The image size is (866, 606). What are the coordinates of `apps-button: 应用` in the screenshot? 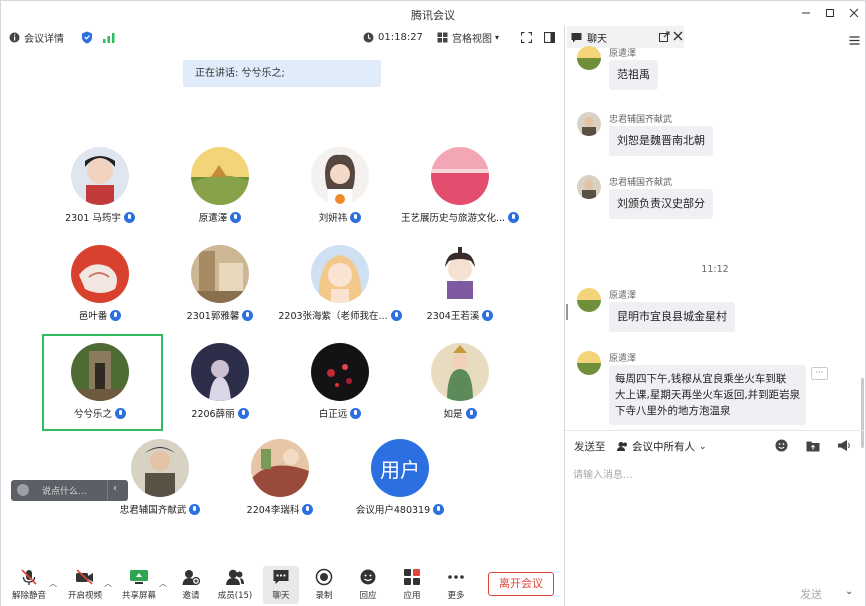 It's located at (412, 585).